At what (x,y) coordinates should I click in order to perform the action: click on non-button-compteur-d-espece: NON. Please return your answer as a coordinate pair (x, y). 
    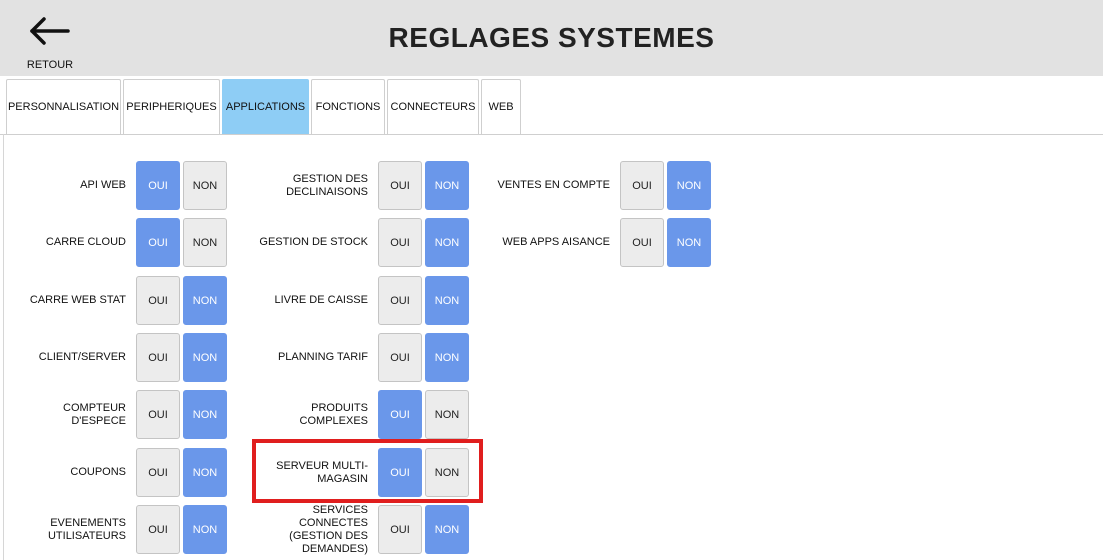
    Looking at the image, I should click on (205, 414).